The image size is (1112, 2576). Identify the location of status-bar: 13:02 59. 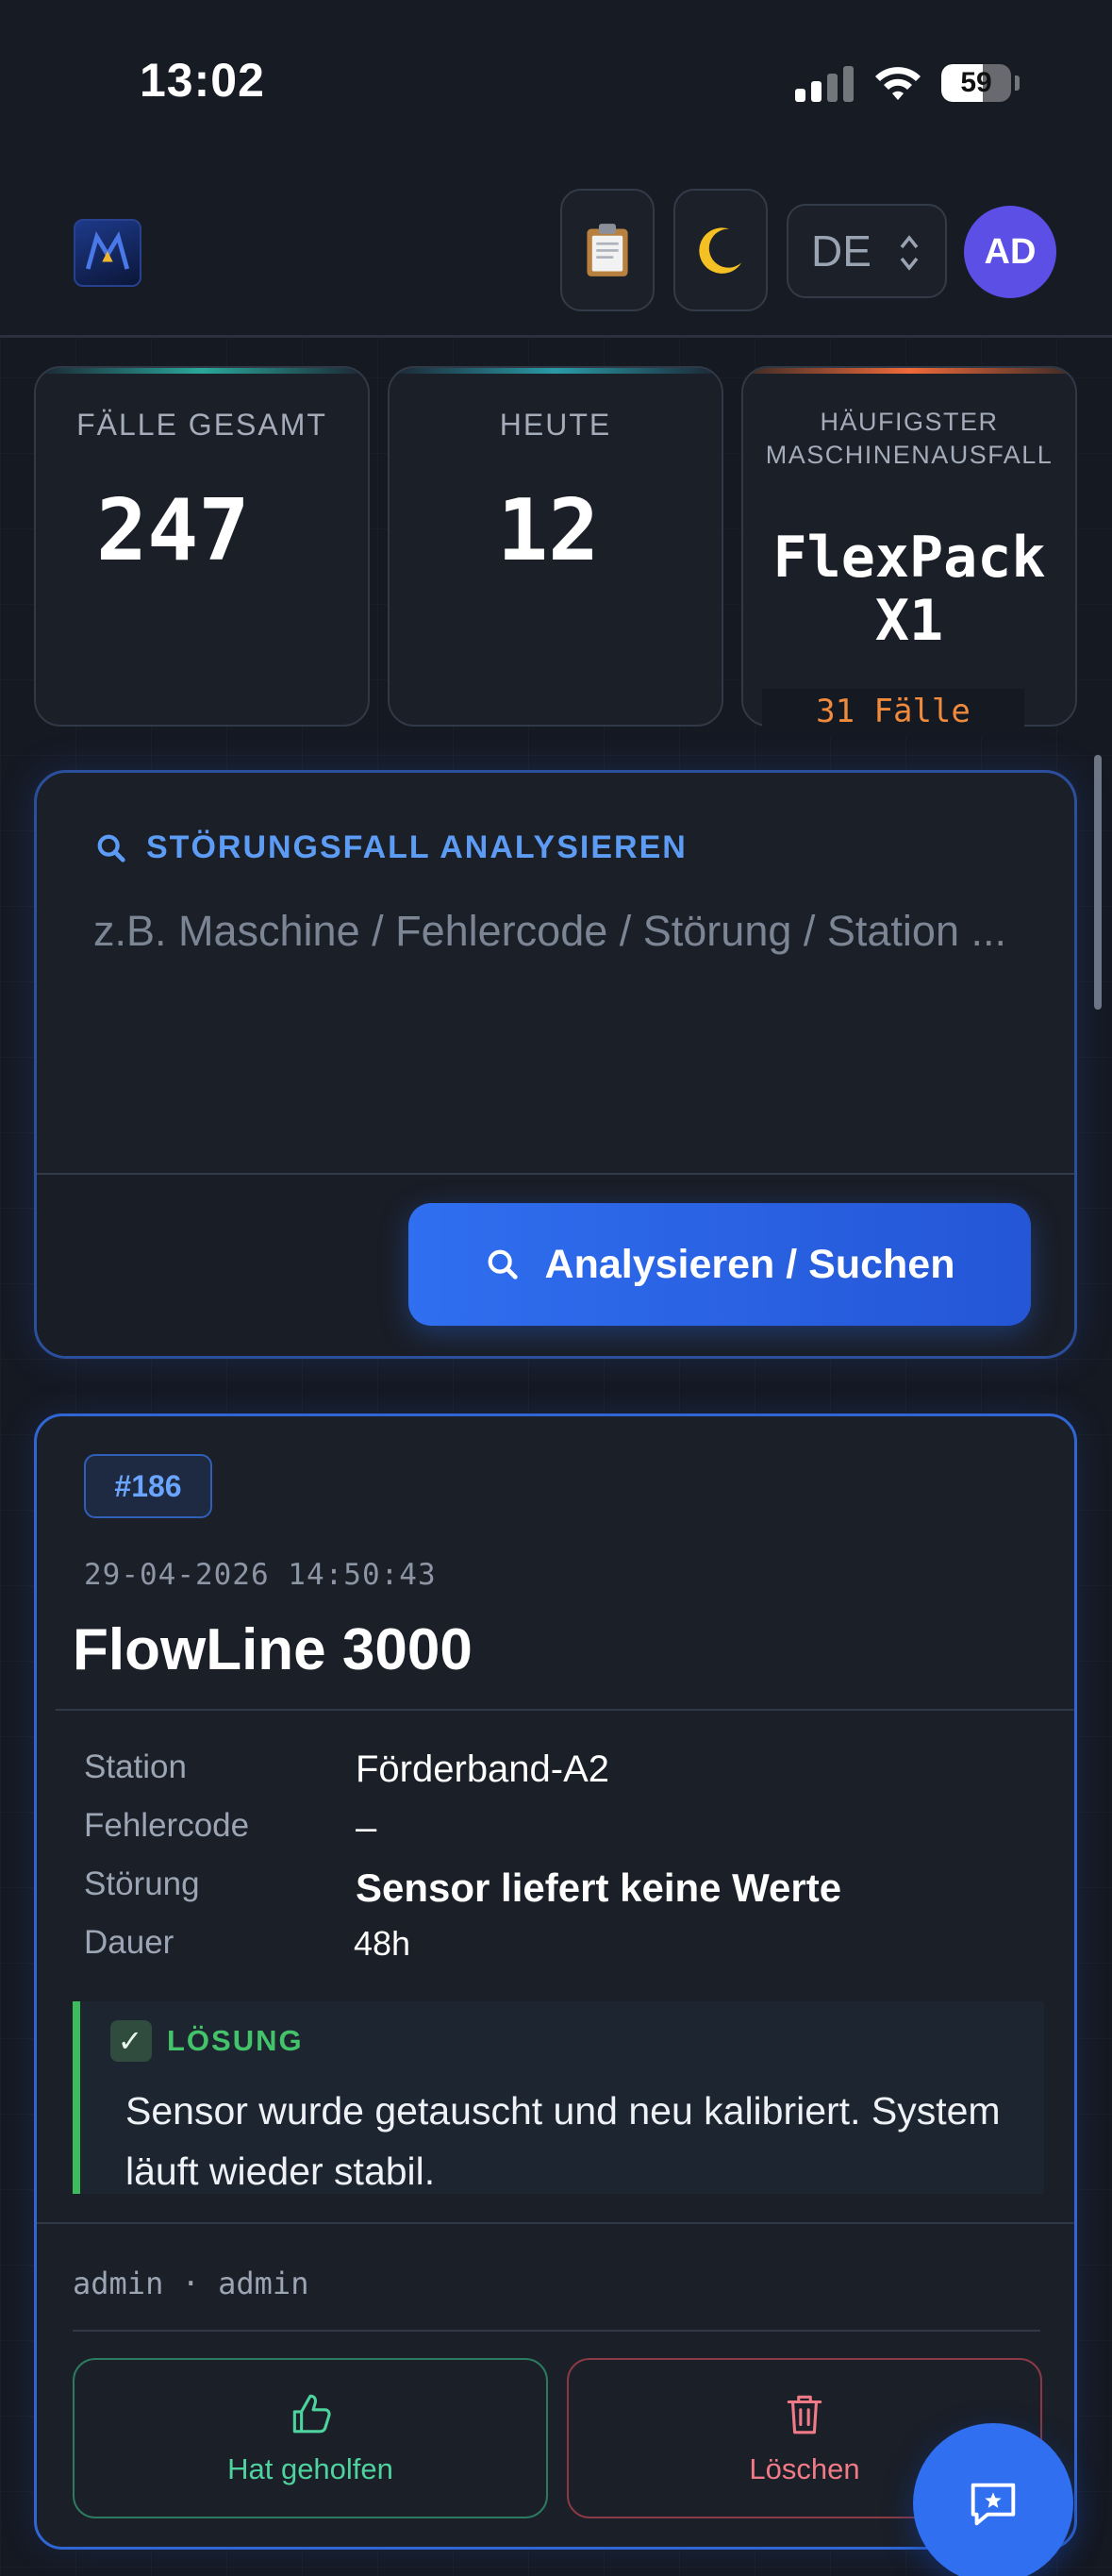
(556, 85).